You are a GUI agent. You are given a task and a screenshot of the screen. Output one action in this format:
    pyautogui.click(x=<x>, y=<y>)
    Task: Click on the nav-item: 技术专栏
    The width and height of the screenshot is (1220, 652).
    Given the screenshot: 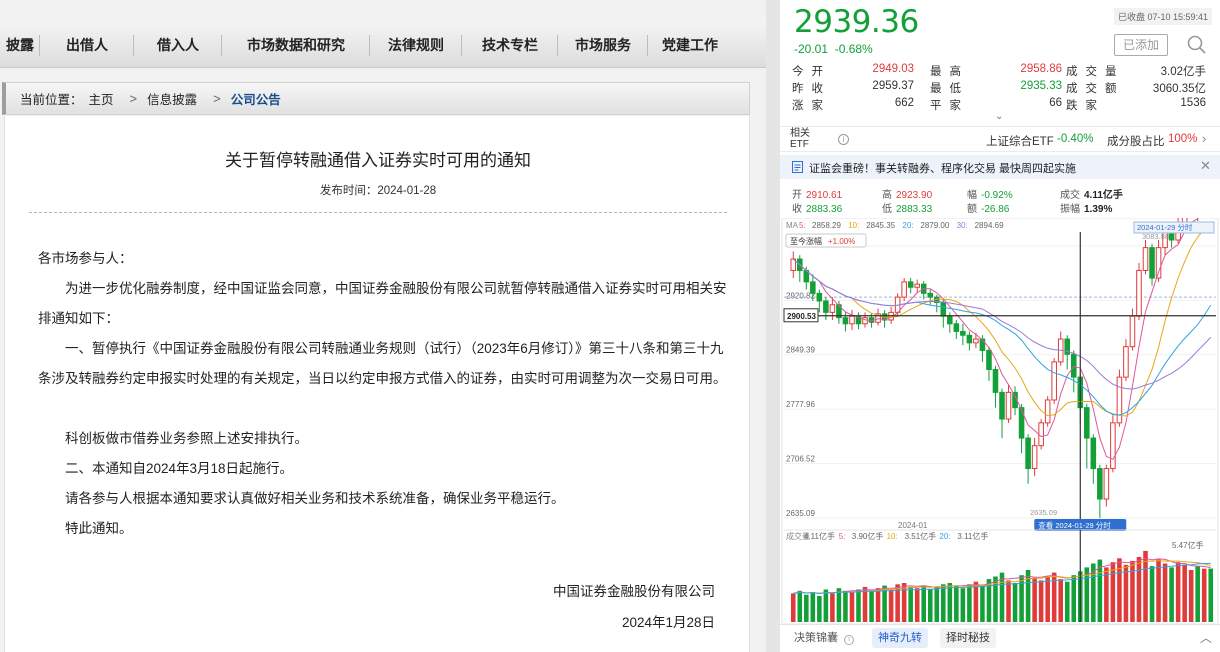 What is the action you would take?
    pyautogui.click(x=510, y=45)
    